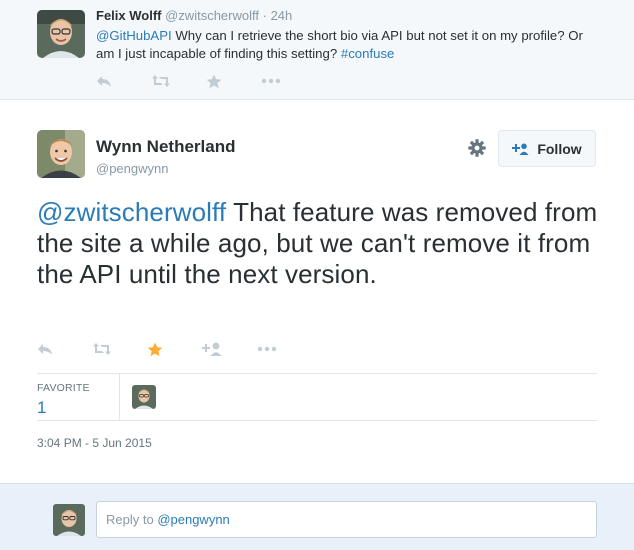  I want to click on author-name: Wynn Netherland, so click(165, 147).